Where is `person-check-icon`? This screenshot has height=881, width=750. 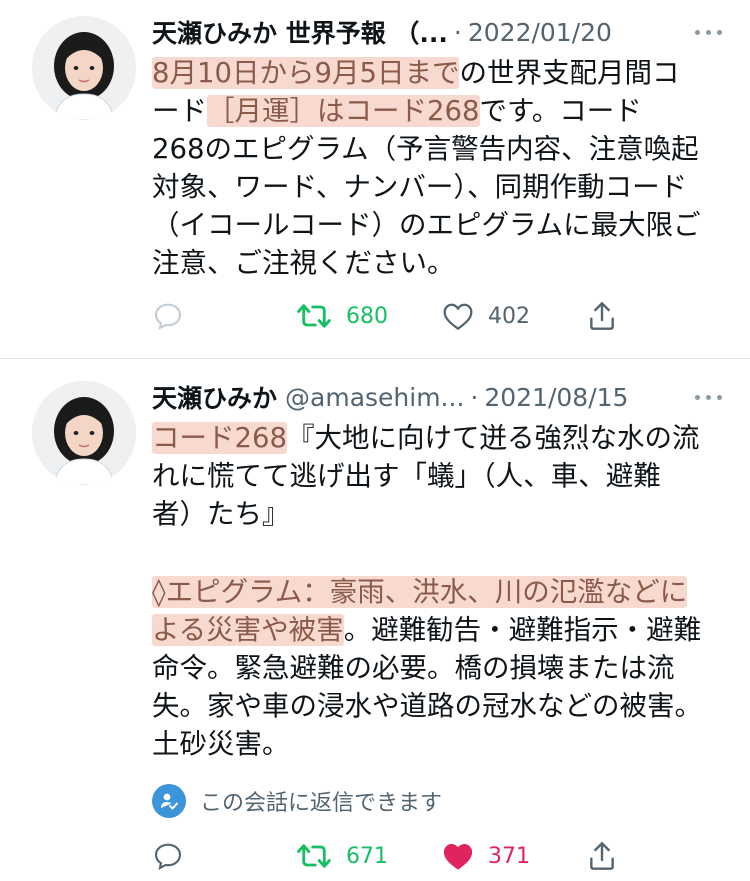 person-check-icon is located at coordinates (169, 801).